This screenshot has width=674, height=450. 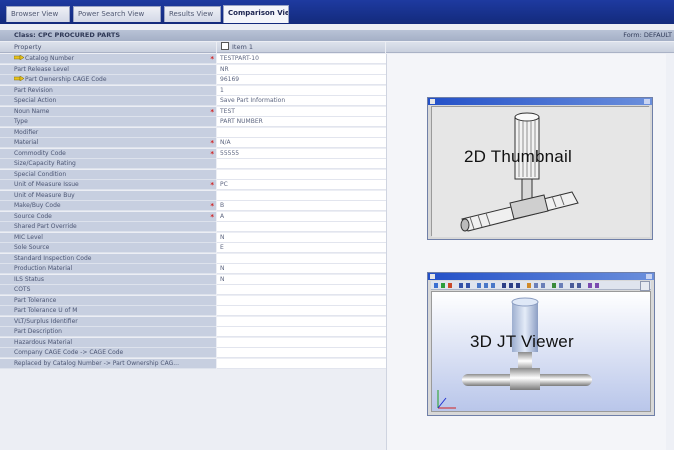 I want to click on table-row: COTS, so click(x=193, y=290).